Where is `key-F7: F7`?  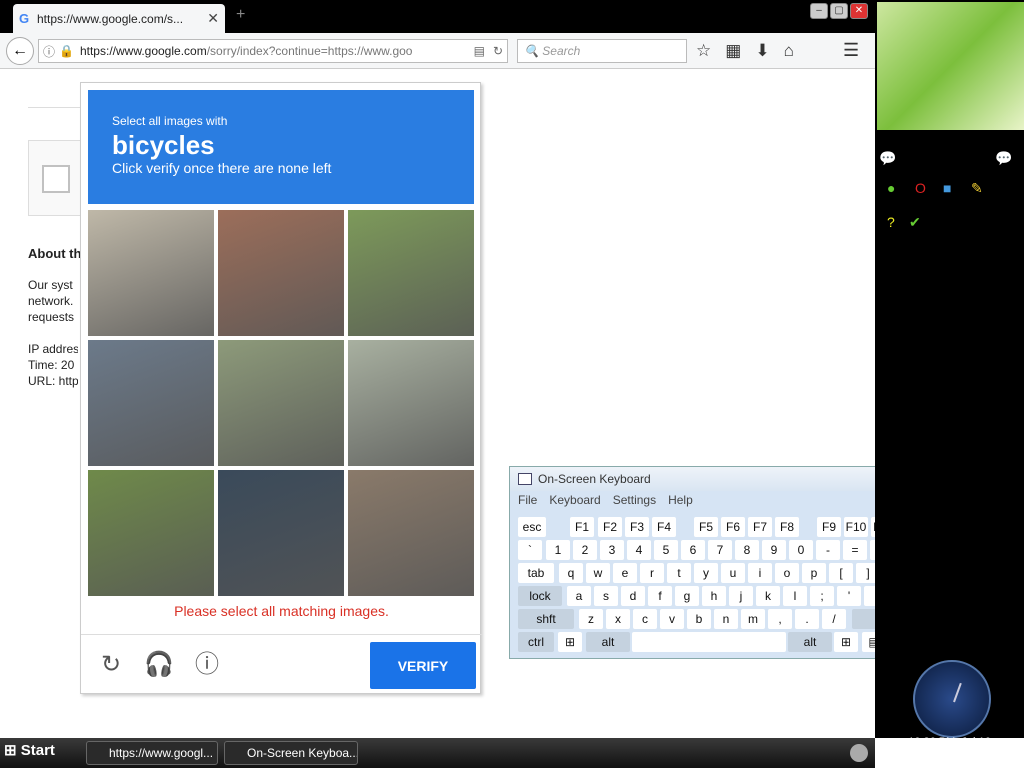 key-F7: F7 is located at coordinates (760, 527).